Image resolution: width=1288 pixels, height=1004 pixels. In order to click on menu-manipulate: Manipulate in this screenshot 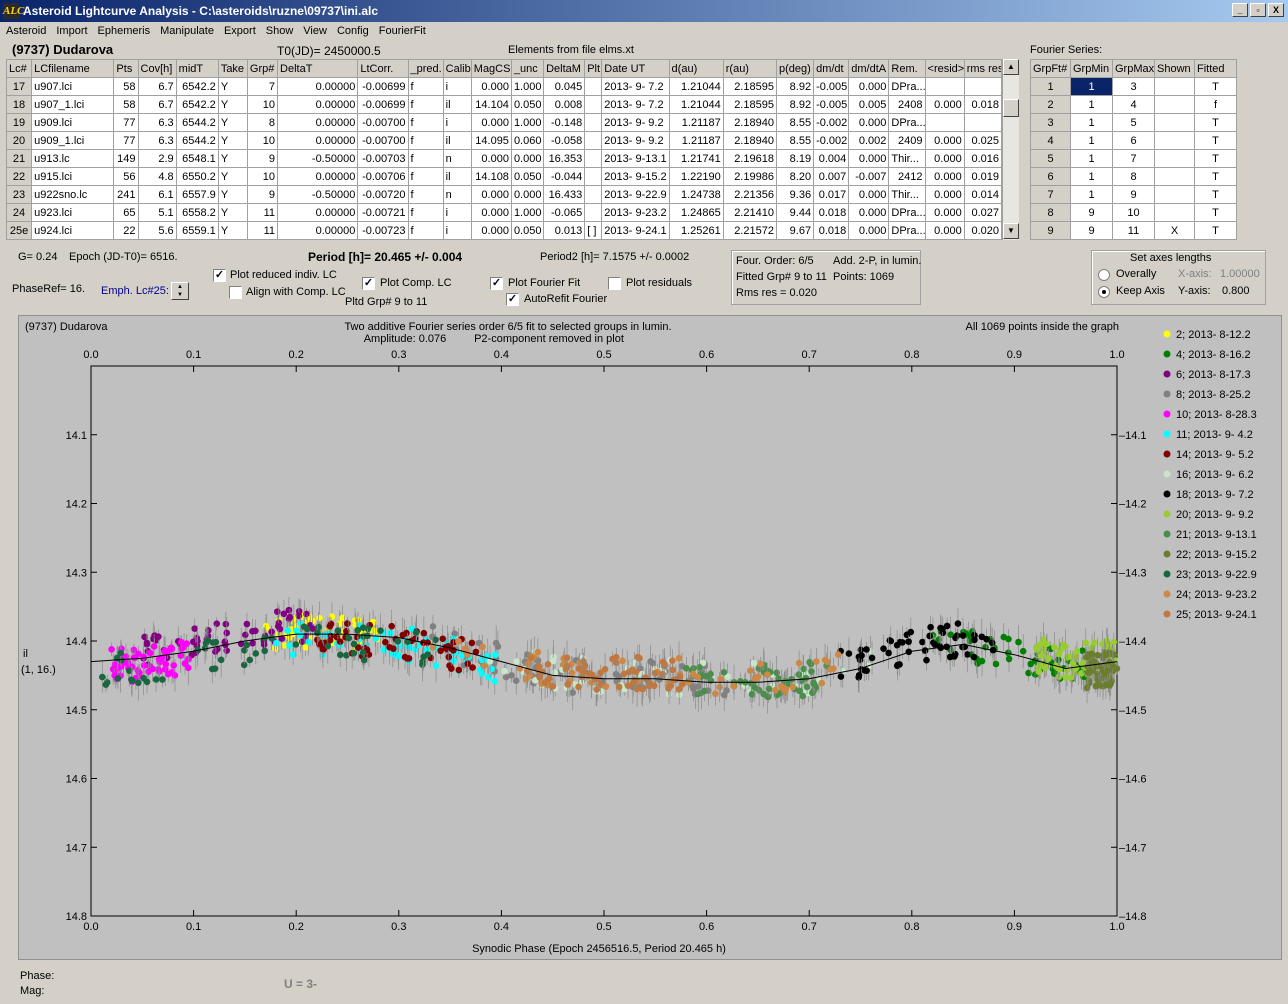, I will do `click(187, 31)`.